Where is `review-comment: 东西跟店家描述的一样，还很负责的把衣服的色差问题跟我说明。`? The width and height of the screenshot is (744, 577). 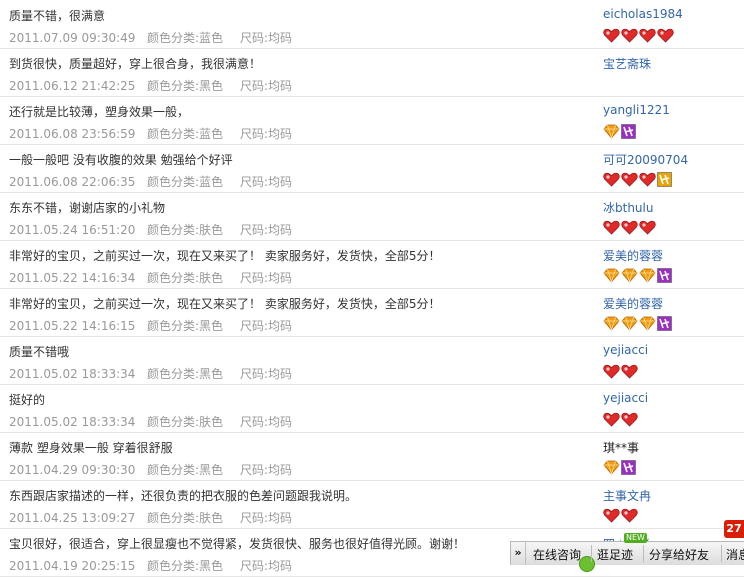
review-comment: 东西跟店家描述的一样，还很负责的把衣服的色差问题跟我说明。 is located at coordinates (183, 496).